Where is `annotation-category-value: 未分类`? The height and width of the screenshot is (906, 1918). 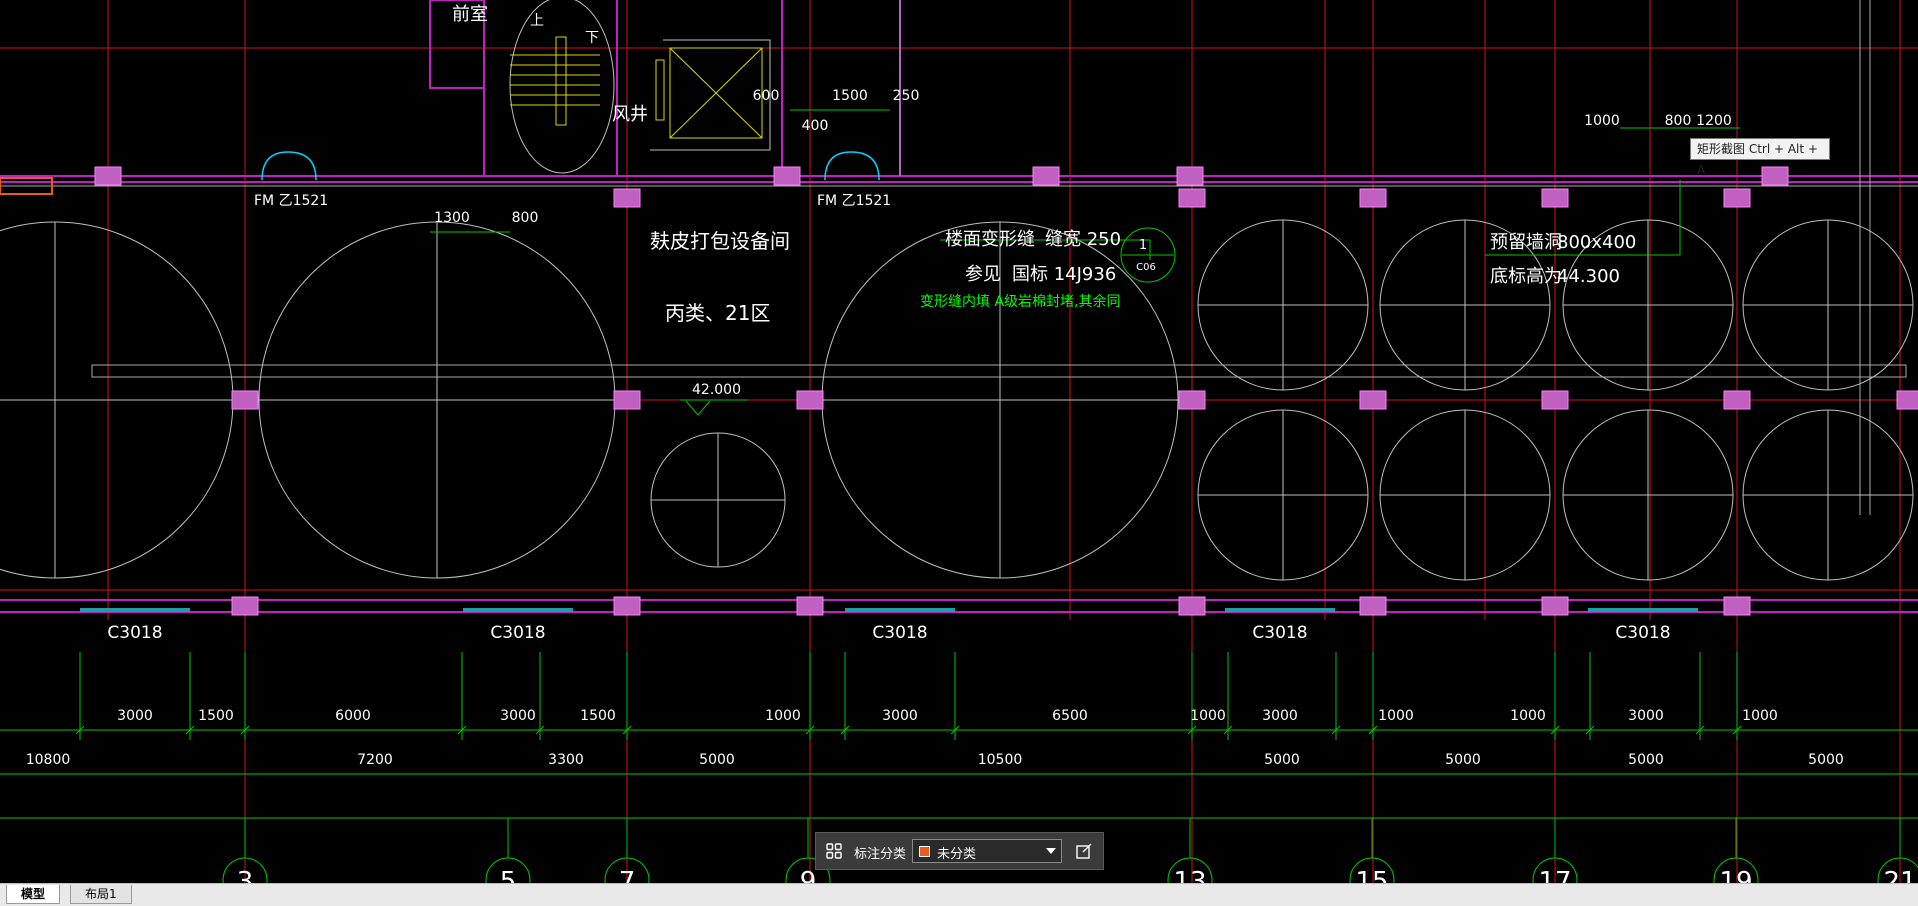
annotation-category-value: 未分类 is located at coordinates (957, 854).